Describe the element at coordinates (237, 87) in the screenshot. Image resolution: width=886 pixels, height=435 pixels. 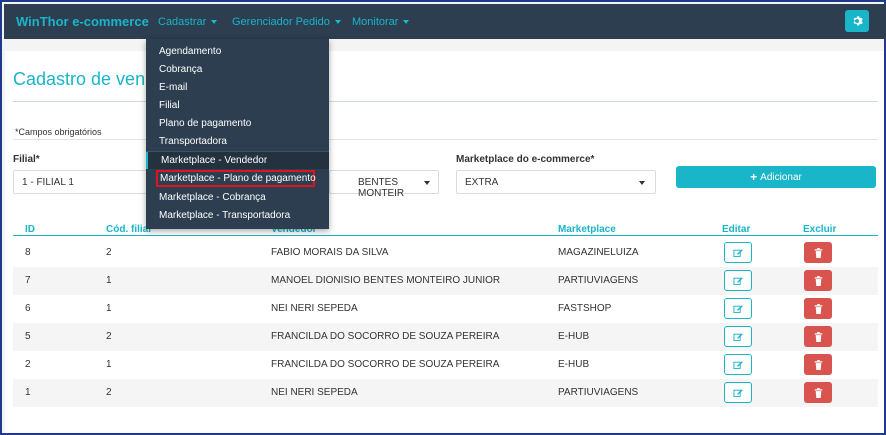
I see `menu-item-email: E-mail` at that location.